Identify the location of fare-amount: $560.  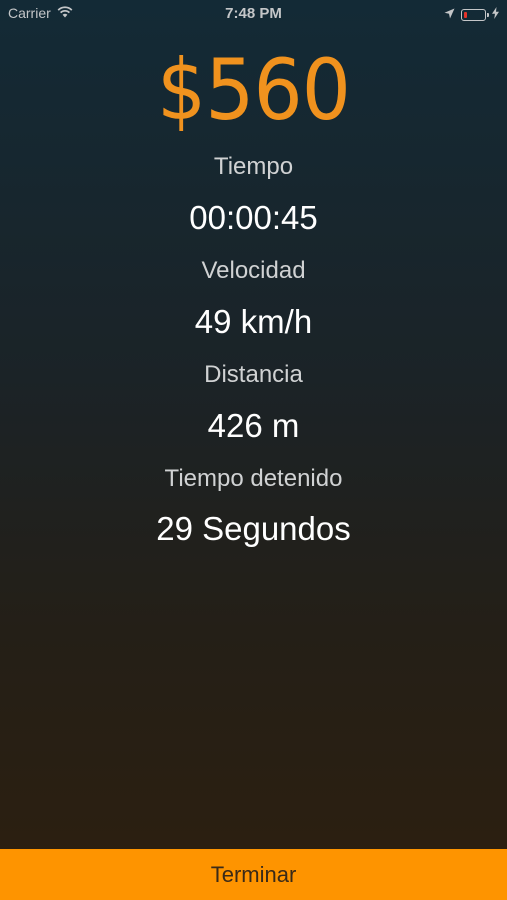
(254, 90).